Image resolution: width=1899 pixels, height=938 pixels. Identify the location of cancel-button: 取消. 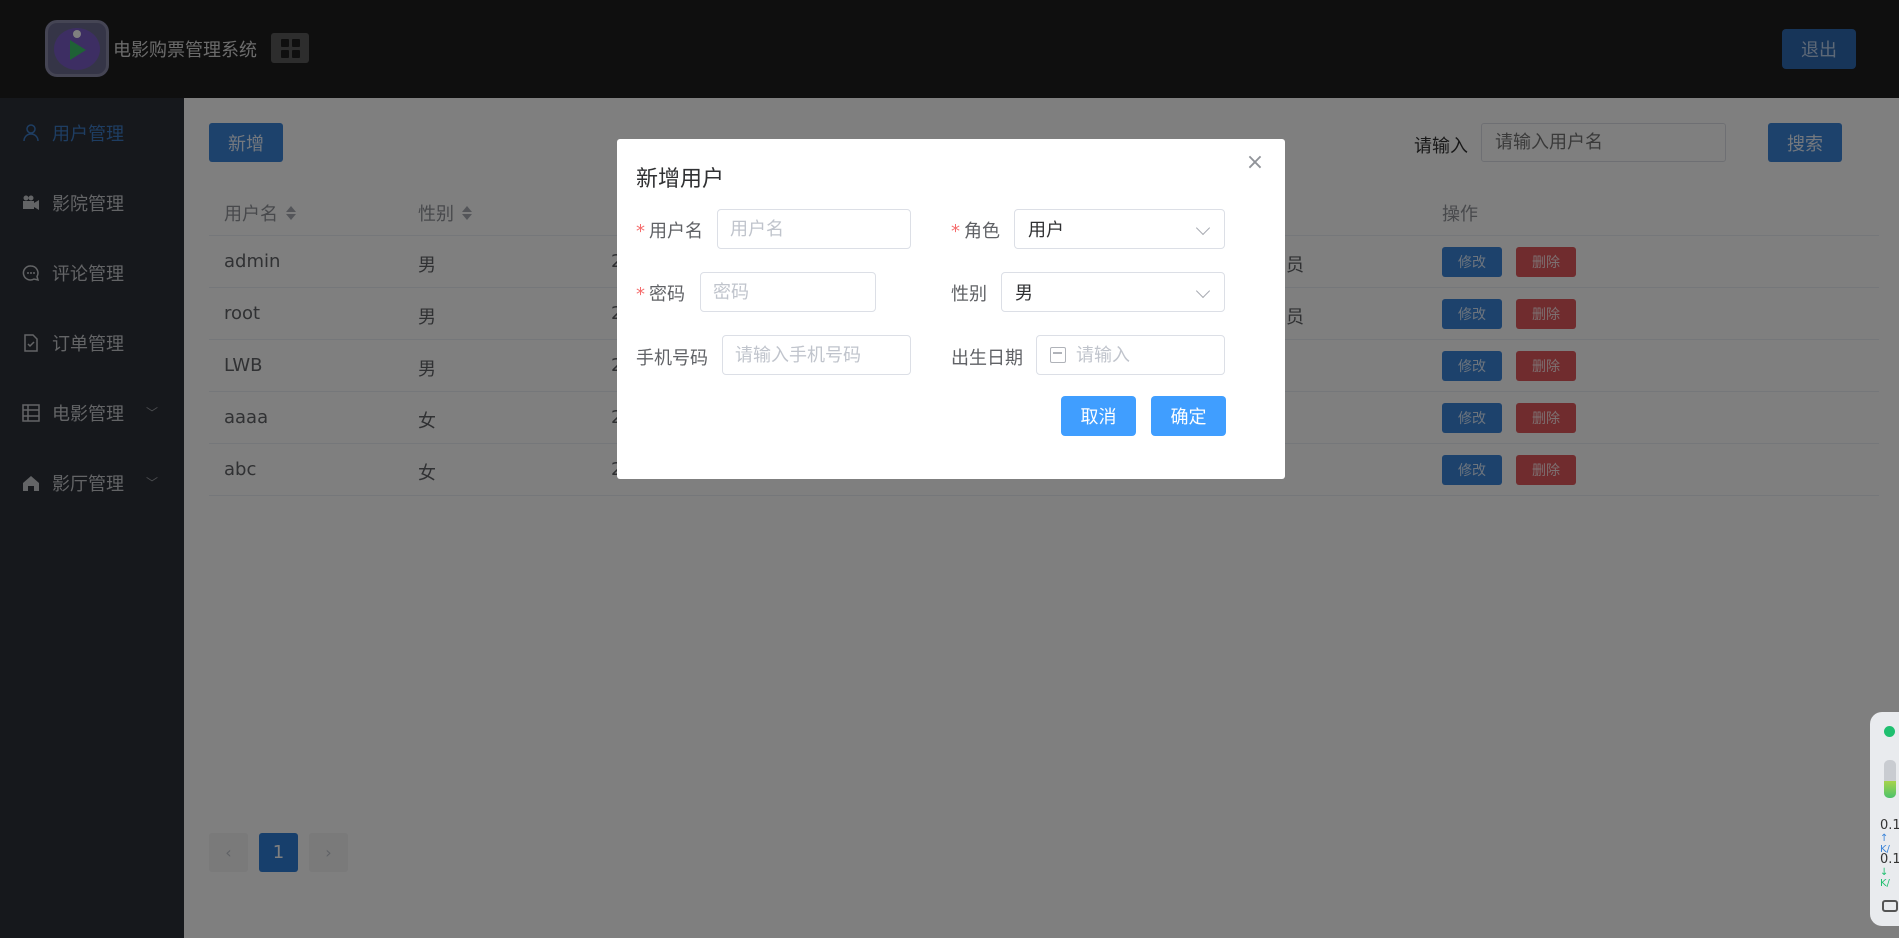
(1098, 416).